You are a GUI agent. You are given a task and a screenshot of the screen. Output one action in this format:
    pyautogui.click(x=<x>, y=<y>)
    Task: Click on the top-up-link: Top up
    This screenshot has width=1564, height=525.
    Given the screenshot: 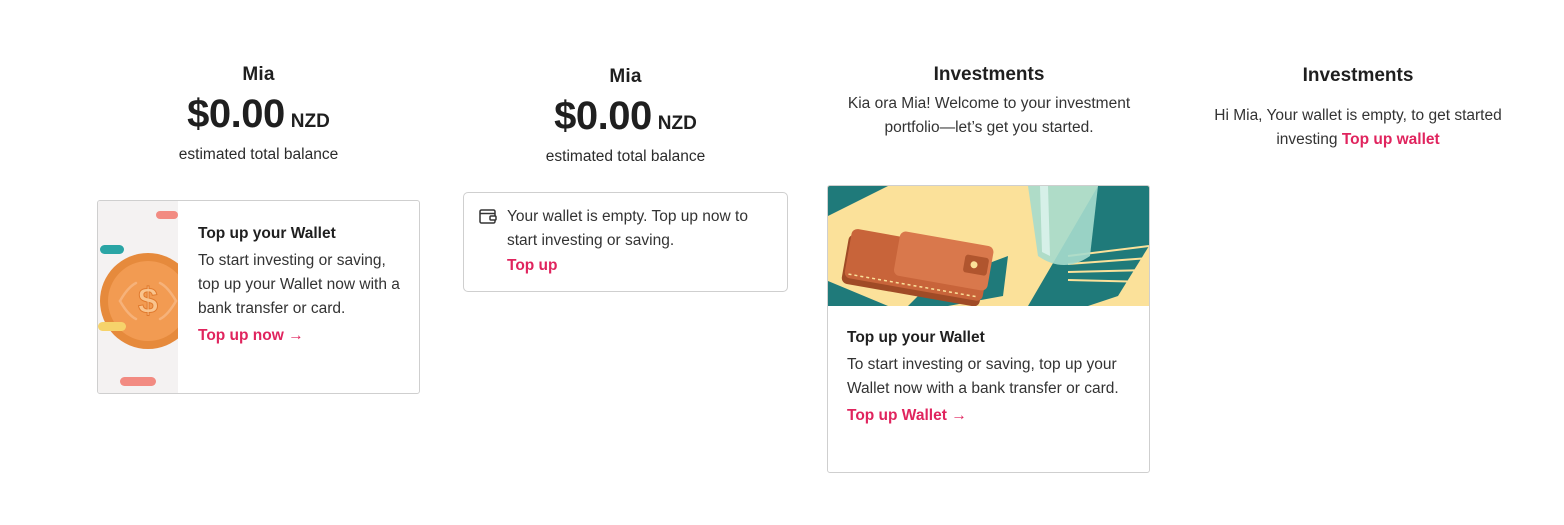 What is the action you would take?
    pyautogui.click(x=642, y=266)
    